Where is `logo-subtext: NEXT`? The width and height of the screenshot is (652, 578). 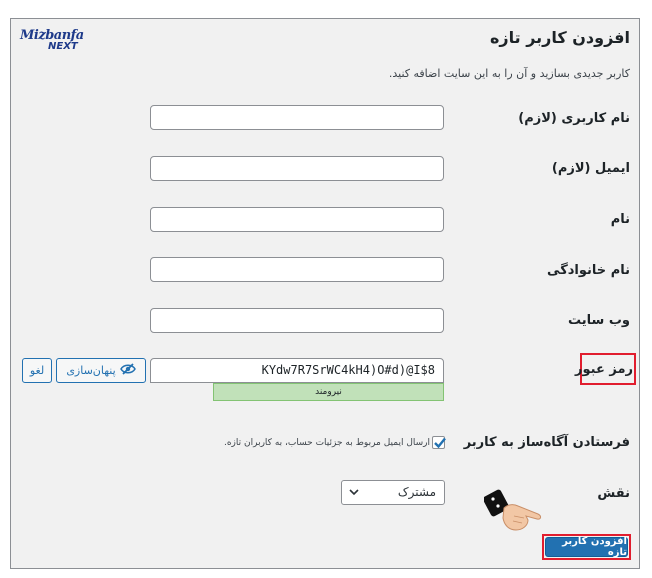
logo-subtext: NEXT is located at coordinates (63, 46).